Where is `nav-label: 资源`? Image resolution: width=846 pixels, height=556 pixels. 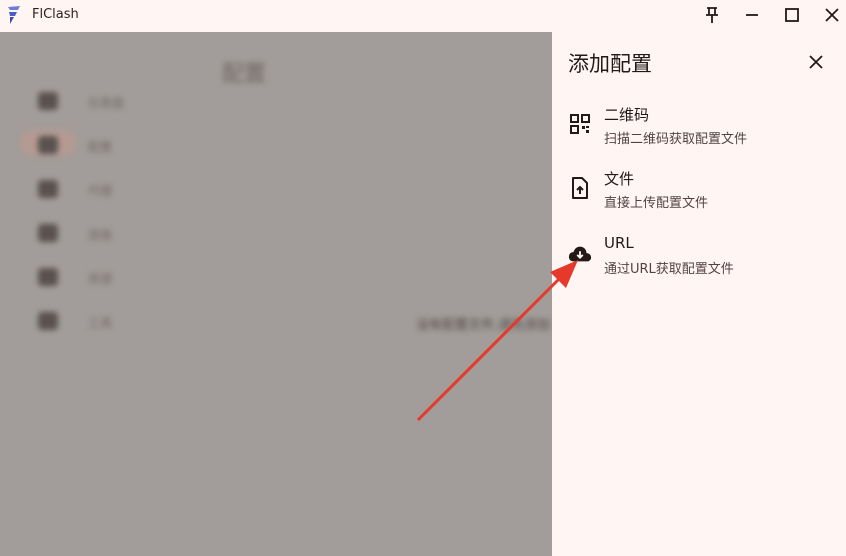
nav-label: 资源 is located at coordinates (100, 279).